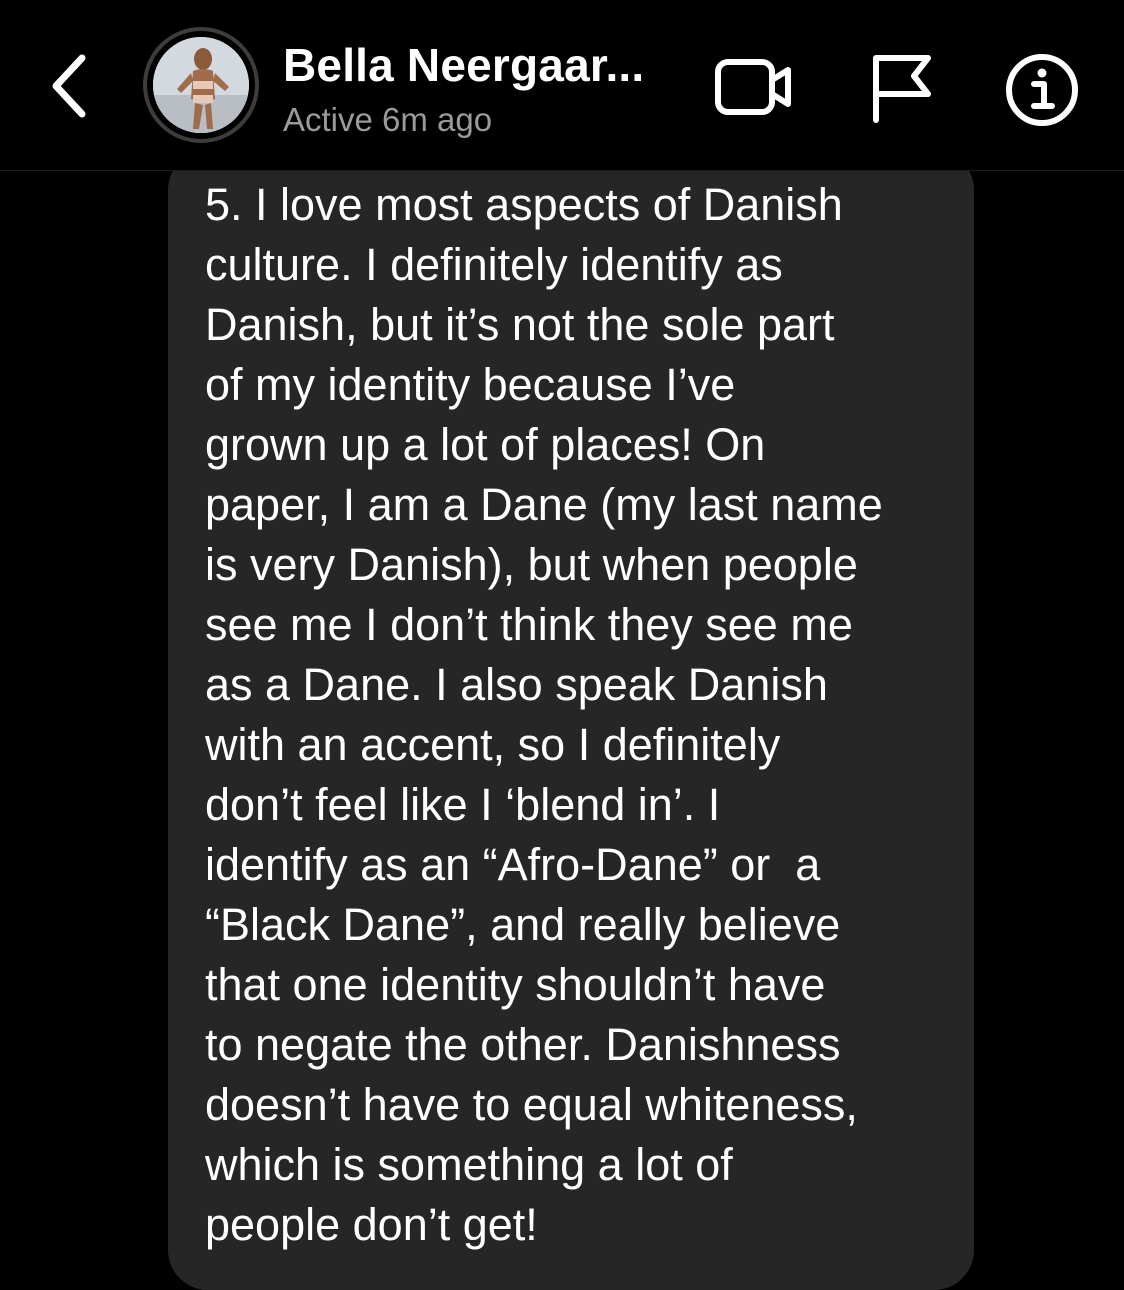  I want to click on chat-header: Bella Neergaar... Active 6m ago, so click(562, 85).